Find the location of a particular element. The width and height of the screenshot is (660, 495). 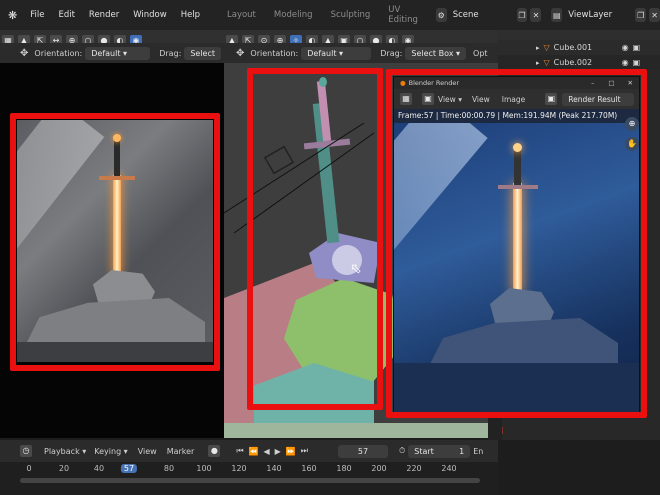

record-icon: ● is located at coordinates (214, 451).